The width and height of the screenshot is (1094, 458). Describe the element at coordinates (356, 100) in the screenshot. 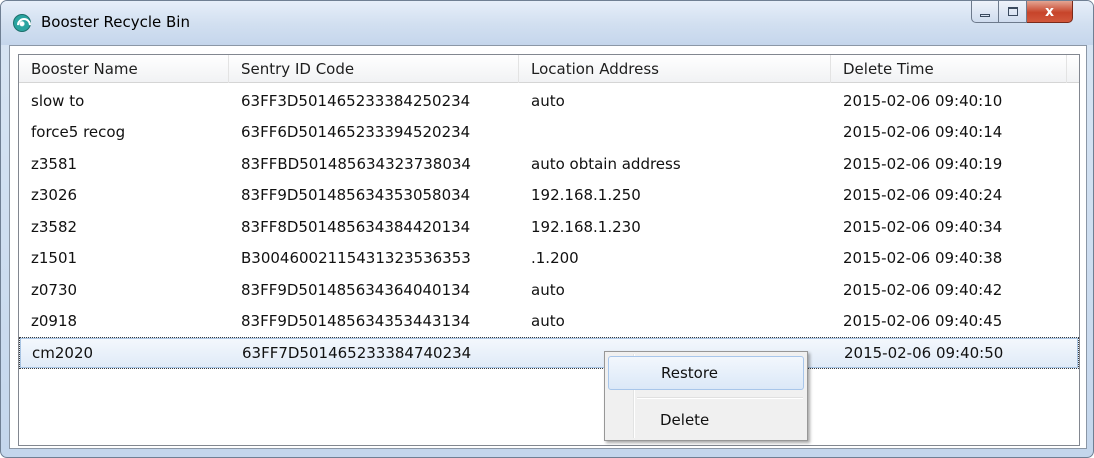

I see `cell-sentry-id: 63FF3D501465233384250234` at that location.